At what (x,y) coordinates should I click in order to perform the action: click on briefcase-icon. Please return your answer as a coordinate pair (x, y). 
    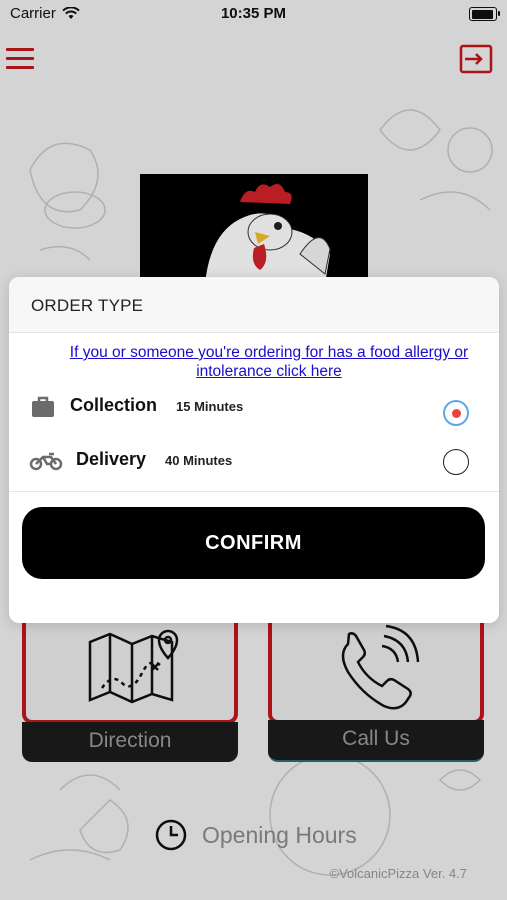
    Looking at the image, I should click on (43, 406).